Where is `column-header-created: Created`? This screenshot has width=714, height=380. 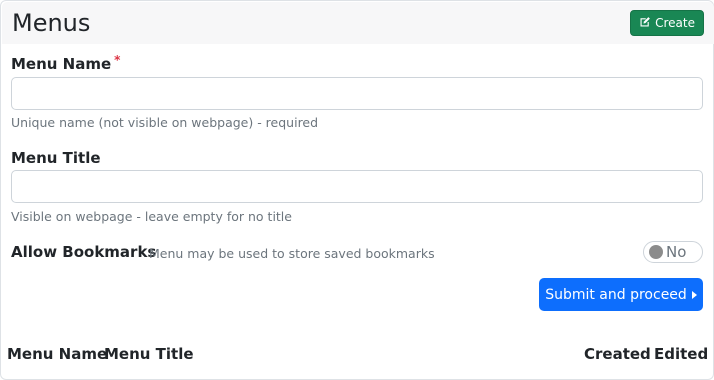
column-header-created: Created is located at coordinates (617, 354).